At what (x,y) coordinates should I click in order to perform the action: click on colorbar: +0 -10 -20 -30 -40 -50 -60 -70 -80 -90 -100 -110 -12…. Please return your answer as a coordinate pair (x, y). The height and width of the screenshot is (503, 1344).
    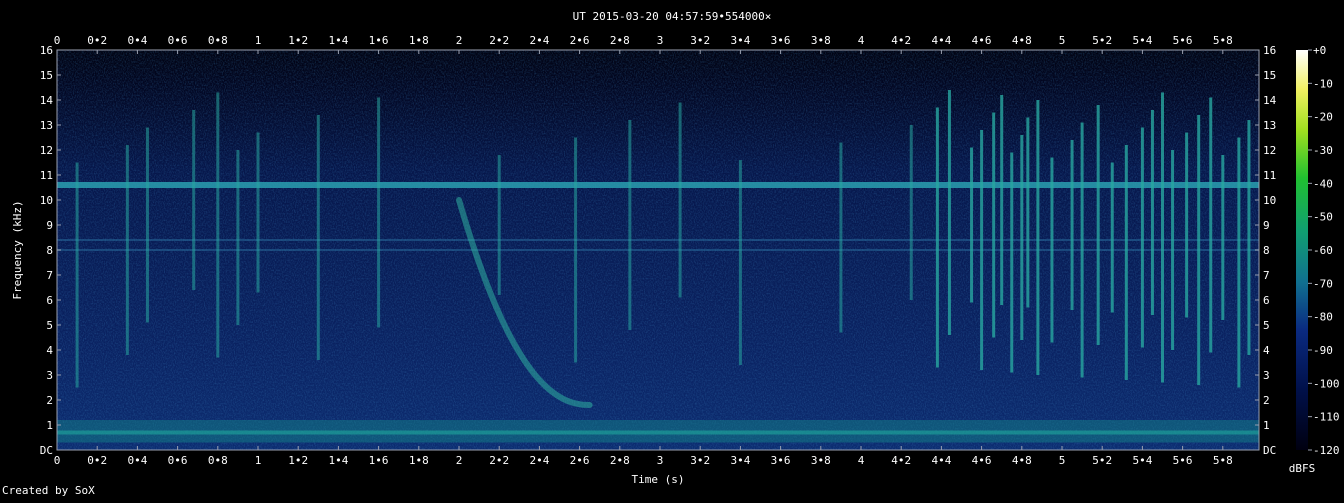
    Looking at the image, I should click on (1314, 259).